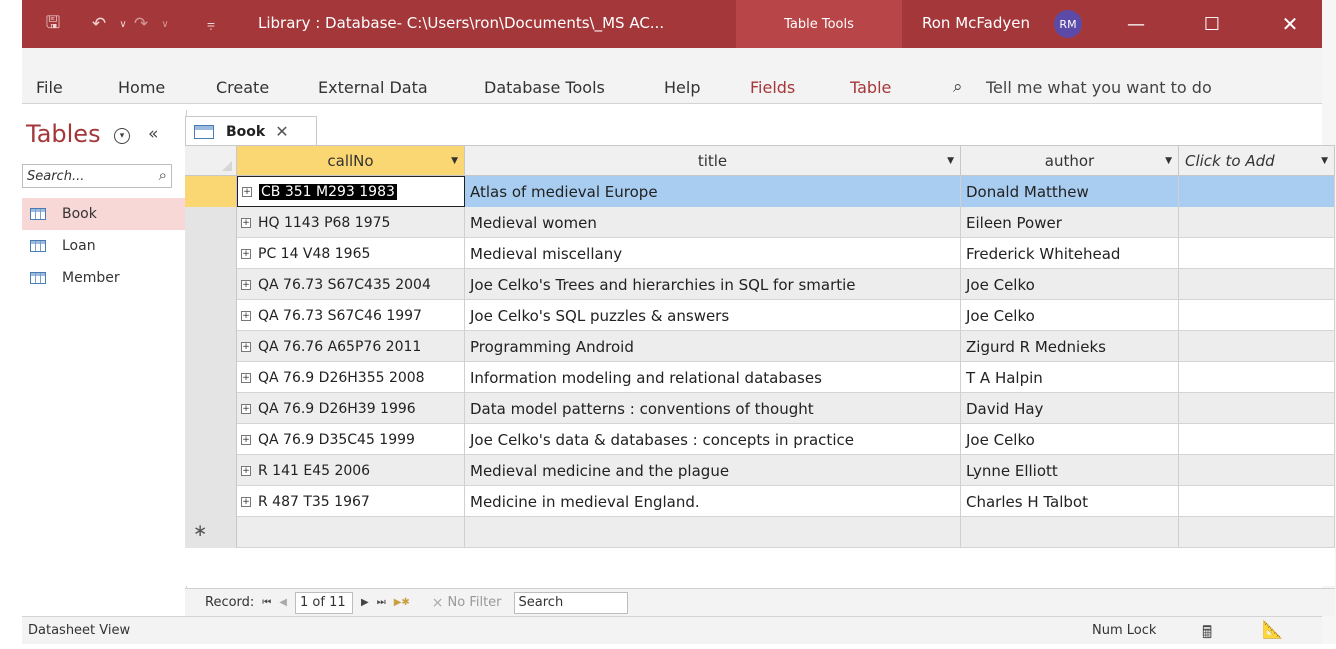 The image size is (1336, 649). I want to click on cell-callno, so click(351, 532).